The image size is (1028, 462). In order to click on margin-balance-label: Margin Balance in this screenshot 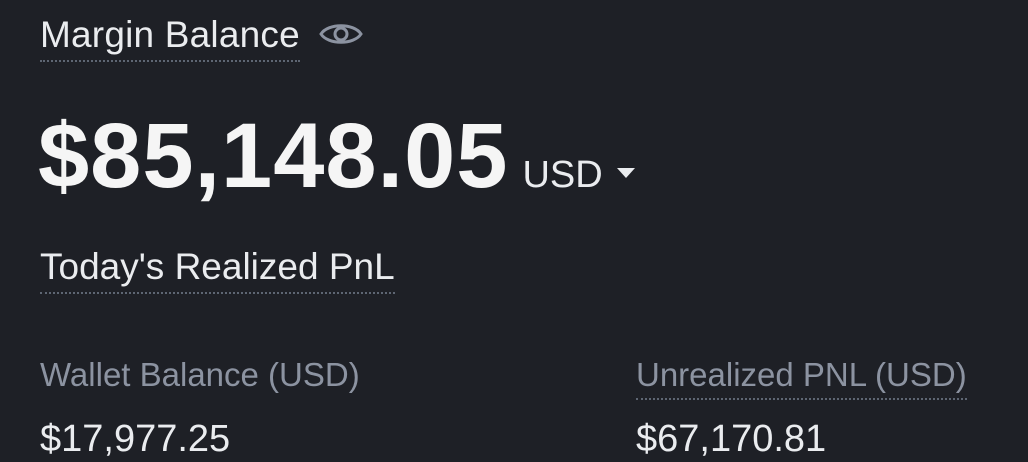, I will do `click(170, 38)`.